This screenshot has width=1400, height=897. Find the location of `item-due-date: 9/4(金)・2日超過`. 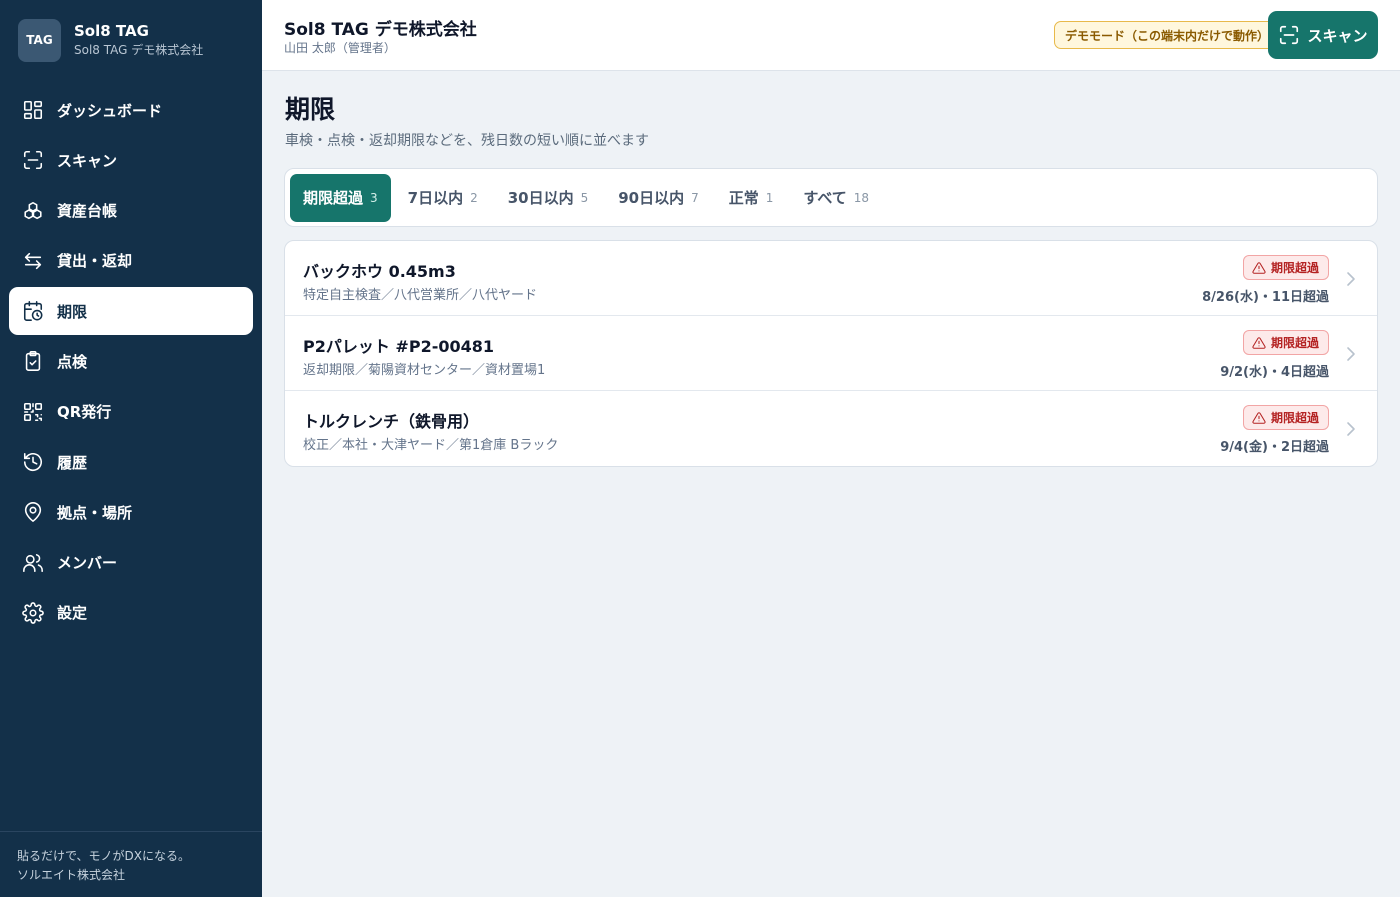

item-due-date: 9/4(金)・2日超過 is located at coordinates (1274, 447).